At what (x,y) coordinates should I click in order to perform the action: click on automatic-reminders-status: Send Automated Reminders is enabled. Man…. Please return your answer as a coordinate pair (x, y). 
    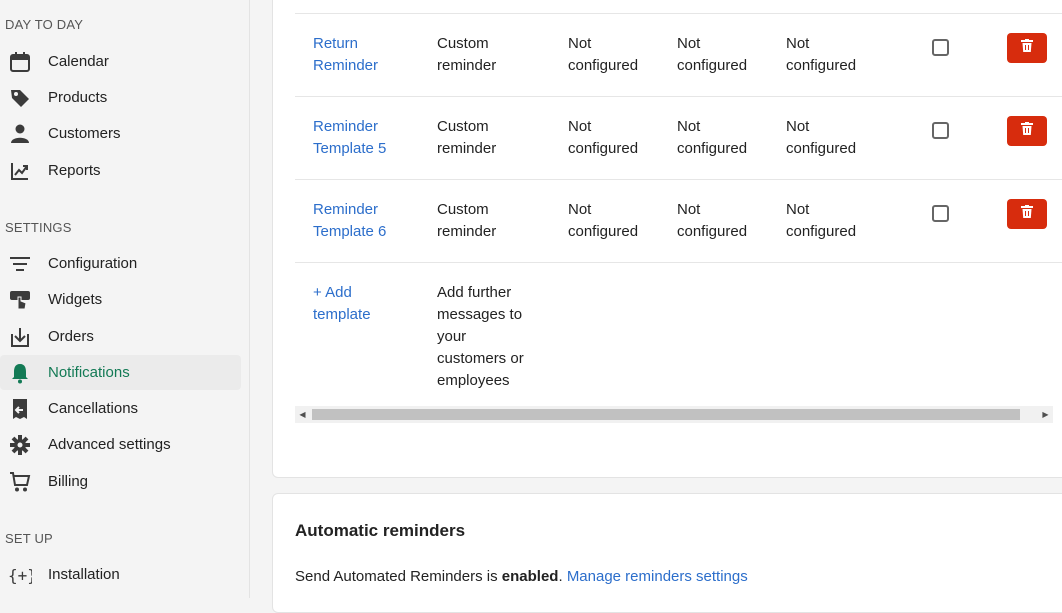
    Looking at the image, I should click on (521, 577).